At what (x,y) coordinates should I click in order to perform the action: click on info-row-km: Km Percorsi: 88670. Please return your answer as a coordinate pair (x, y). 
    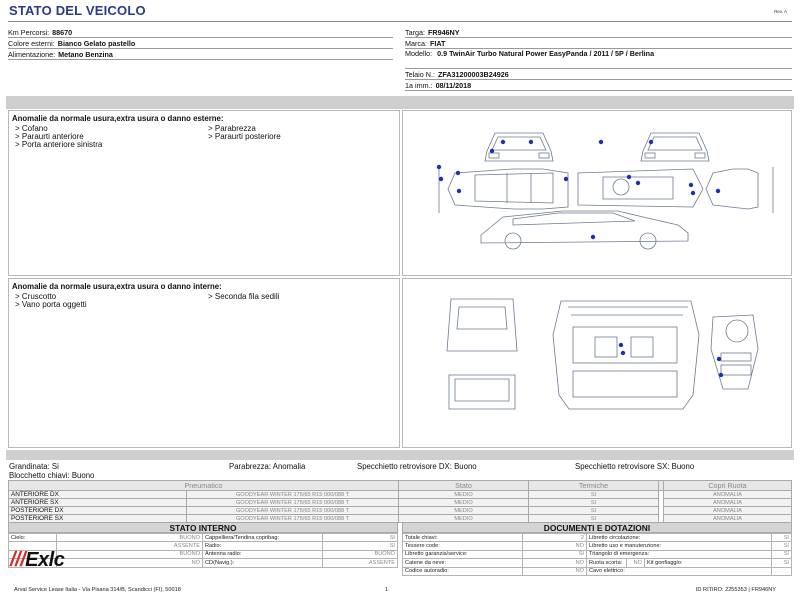
    Looking at the image, I should click on (200, 32).